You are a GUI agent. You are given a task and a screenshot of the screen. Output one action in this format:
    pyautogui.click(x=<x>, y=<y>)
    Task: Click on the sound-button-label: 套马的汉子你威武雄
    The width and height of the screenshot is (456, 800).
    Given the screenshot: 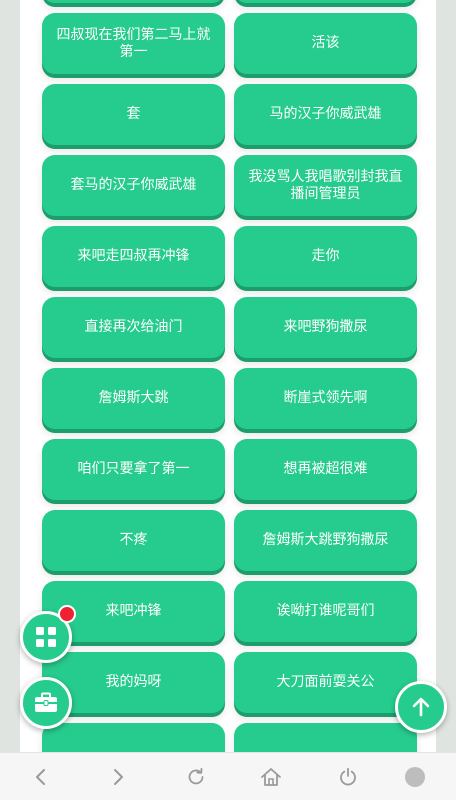 What is the action you would take?
    pyautogui.click(x=133, y=185)
    